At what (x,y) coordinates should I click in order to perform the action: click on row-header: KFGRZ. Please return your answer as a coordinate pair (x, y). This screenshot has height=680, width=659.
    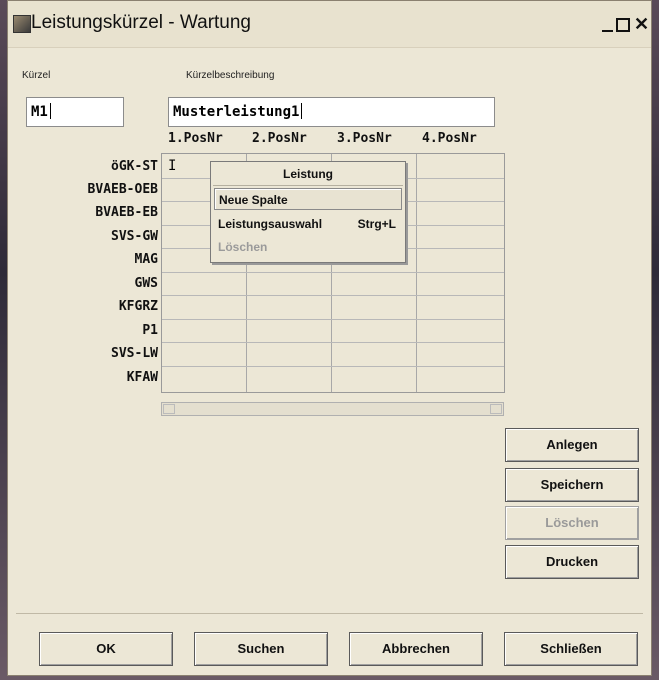
    Looking at the image, I should click on (138, 306).